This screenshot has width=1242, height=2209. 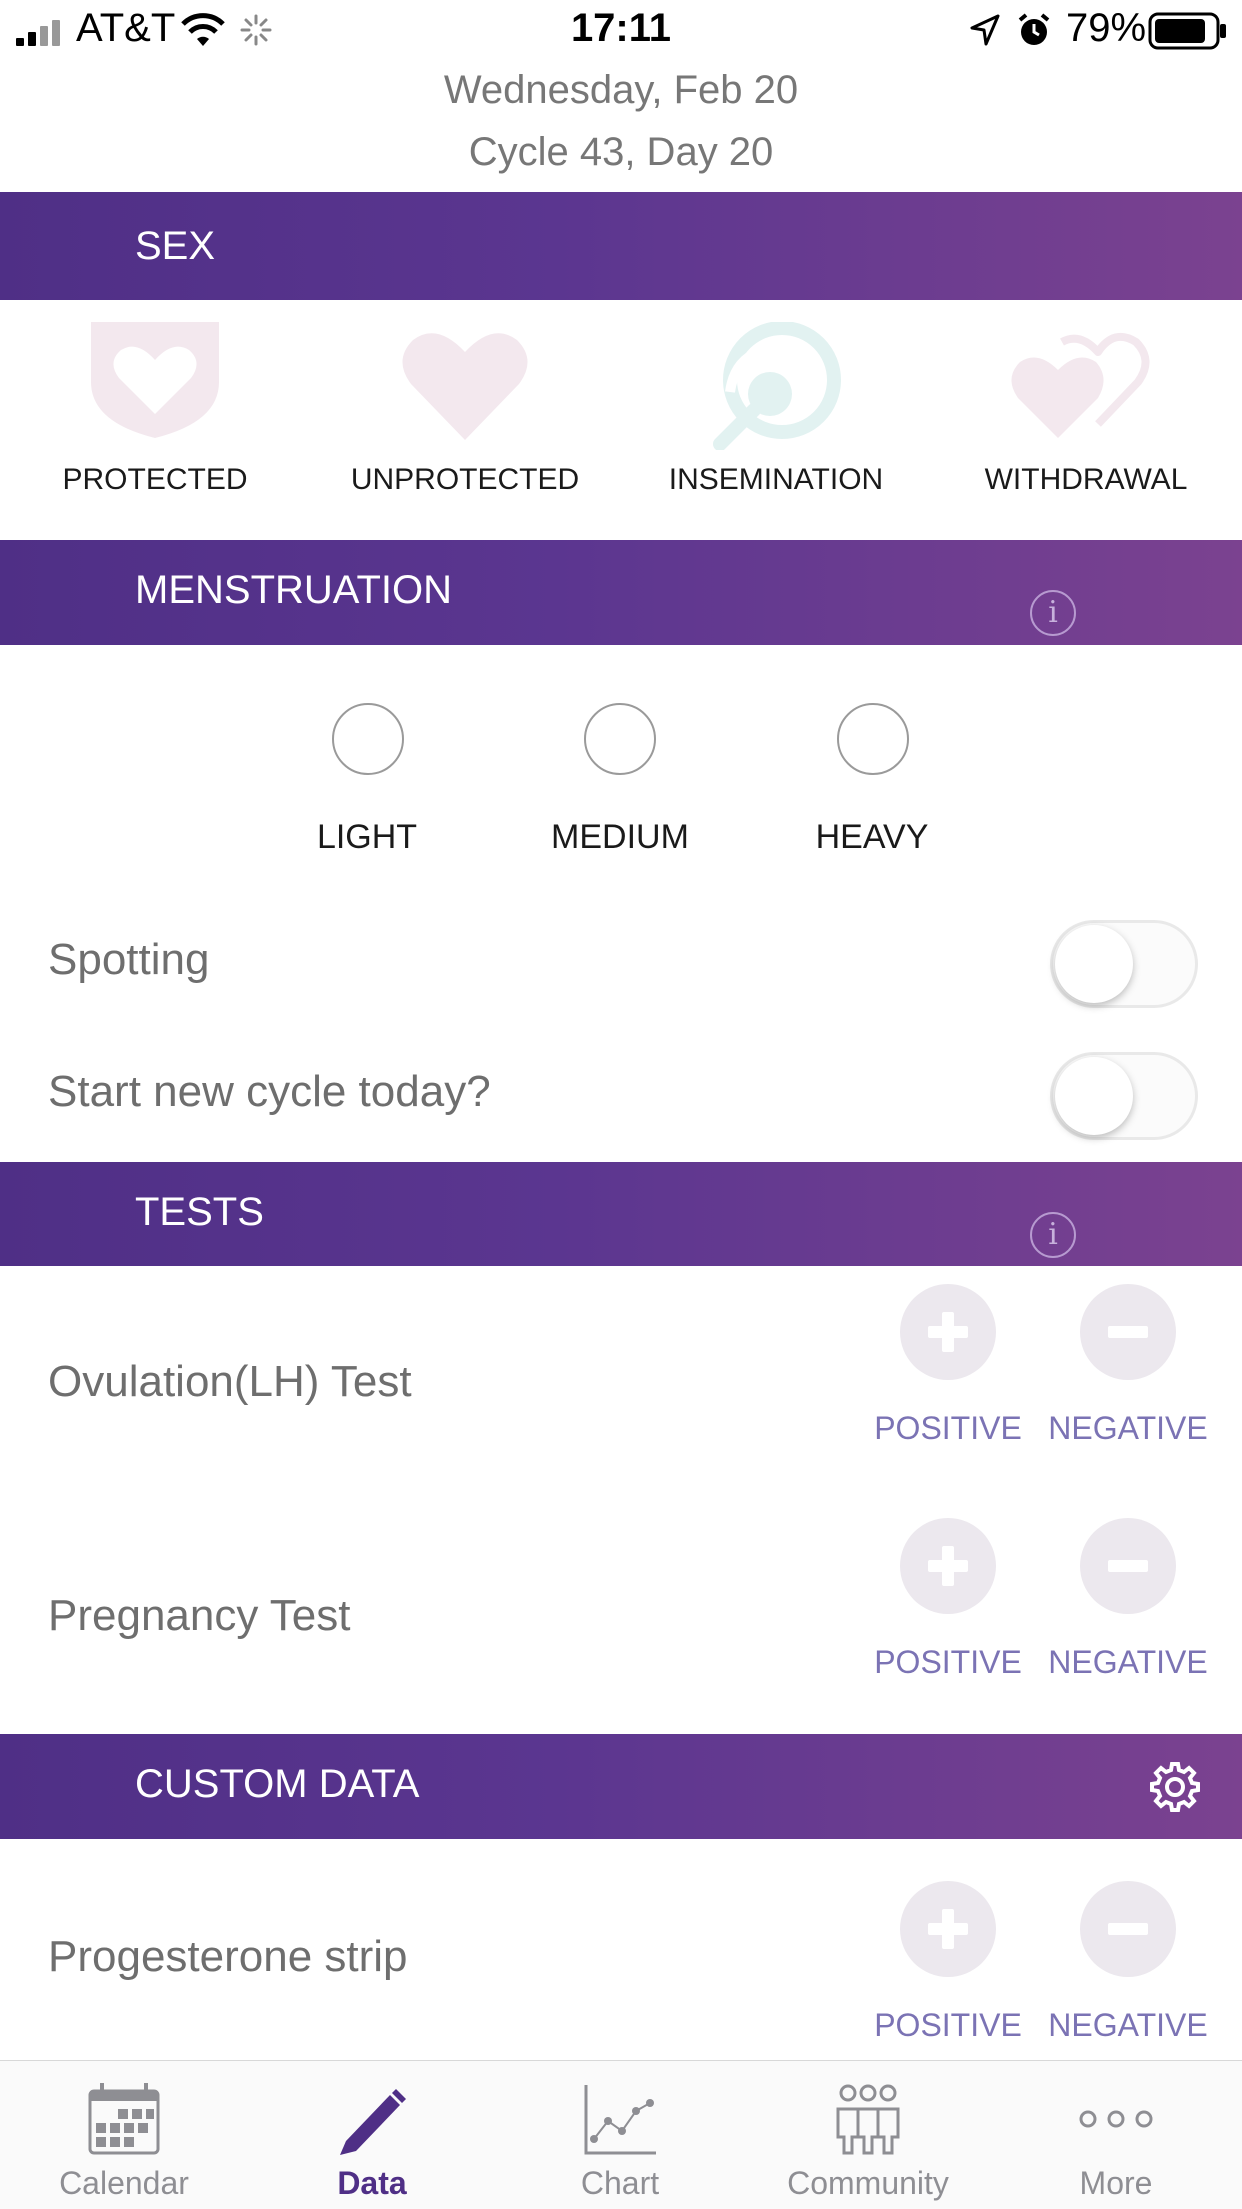 I want to click on tab-bar: Calendar Data Chart Community More, so click(x=621, y=2134).